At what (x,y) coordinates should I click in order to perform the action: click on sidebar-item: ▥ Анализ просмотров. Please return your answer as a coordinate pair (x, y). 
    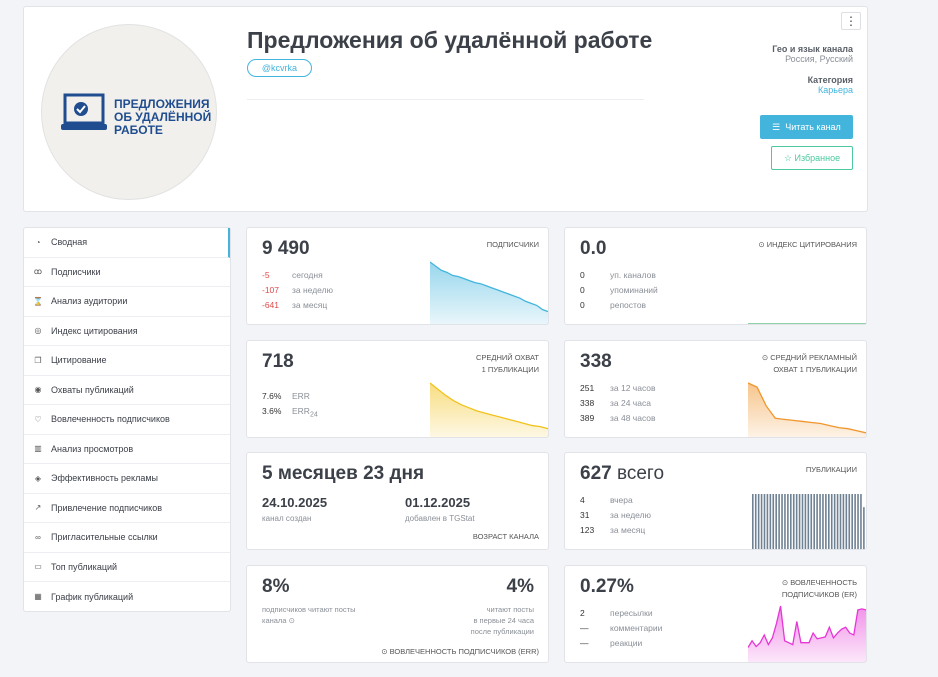
    Looking at the image, I should click on (127, 449).